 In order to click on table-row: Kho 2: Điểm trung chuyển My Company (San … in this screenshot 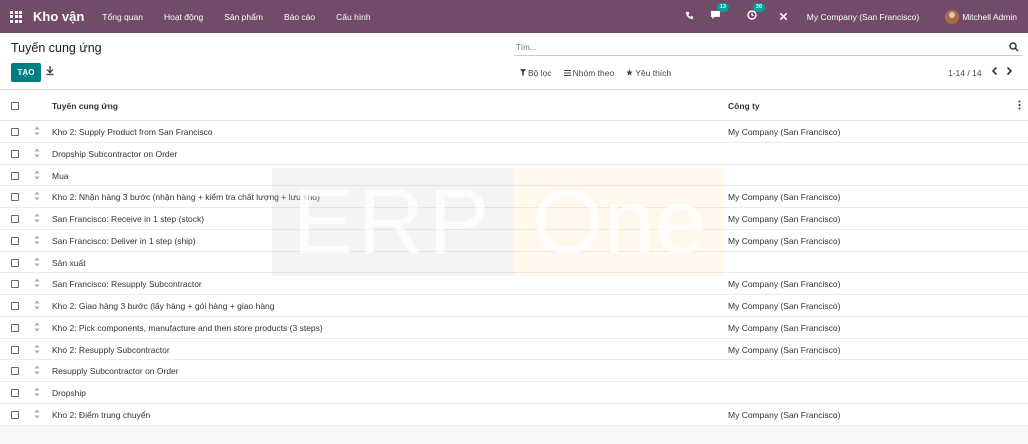, I will do `click(514, 415)`.